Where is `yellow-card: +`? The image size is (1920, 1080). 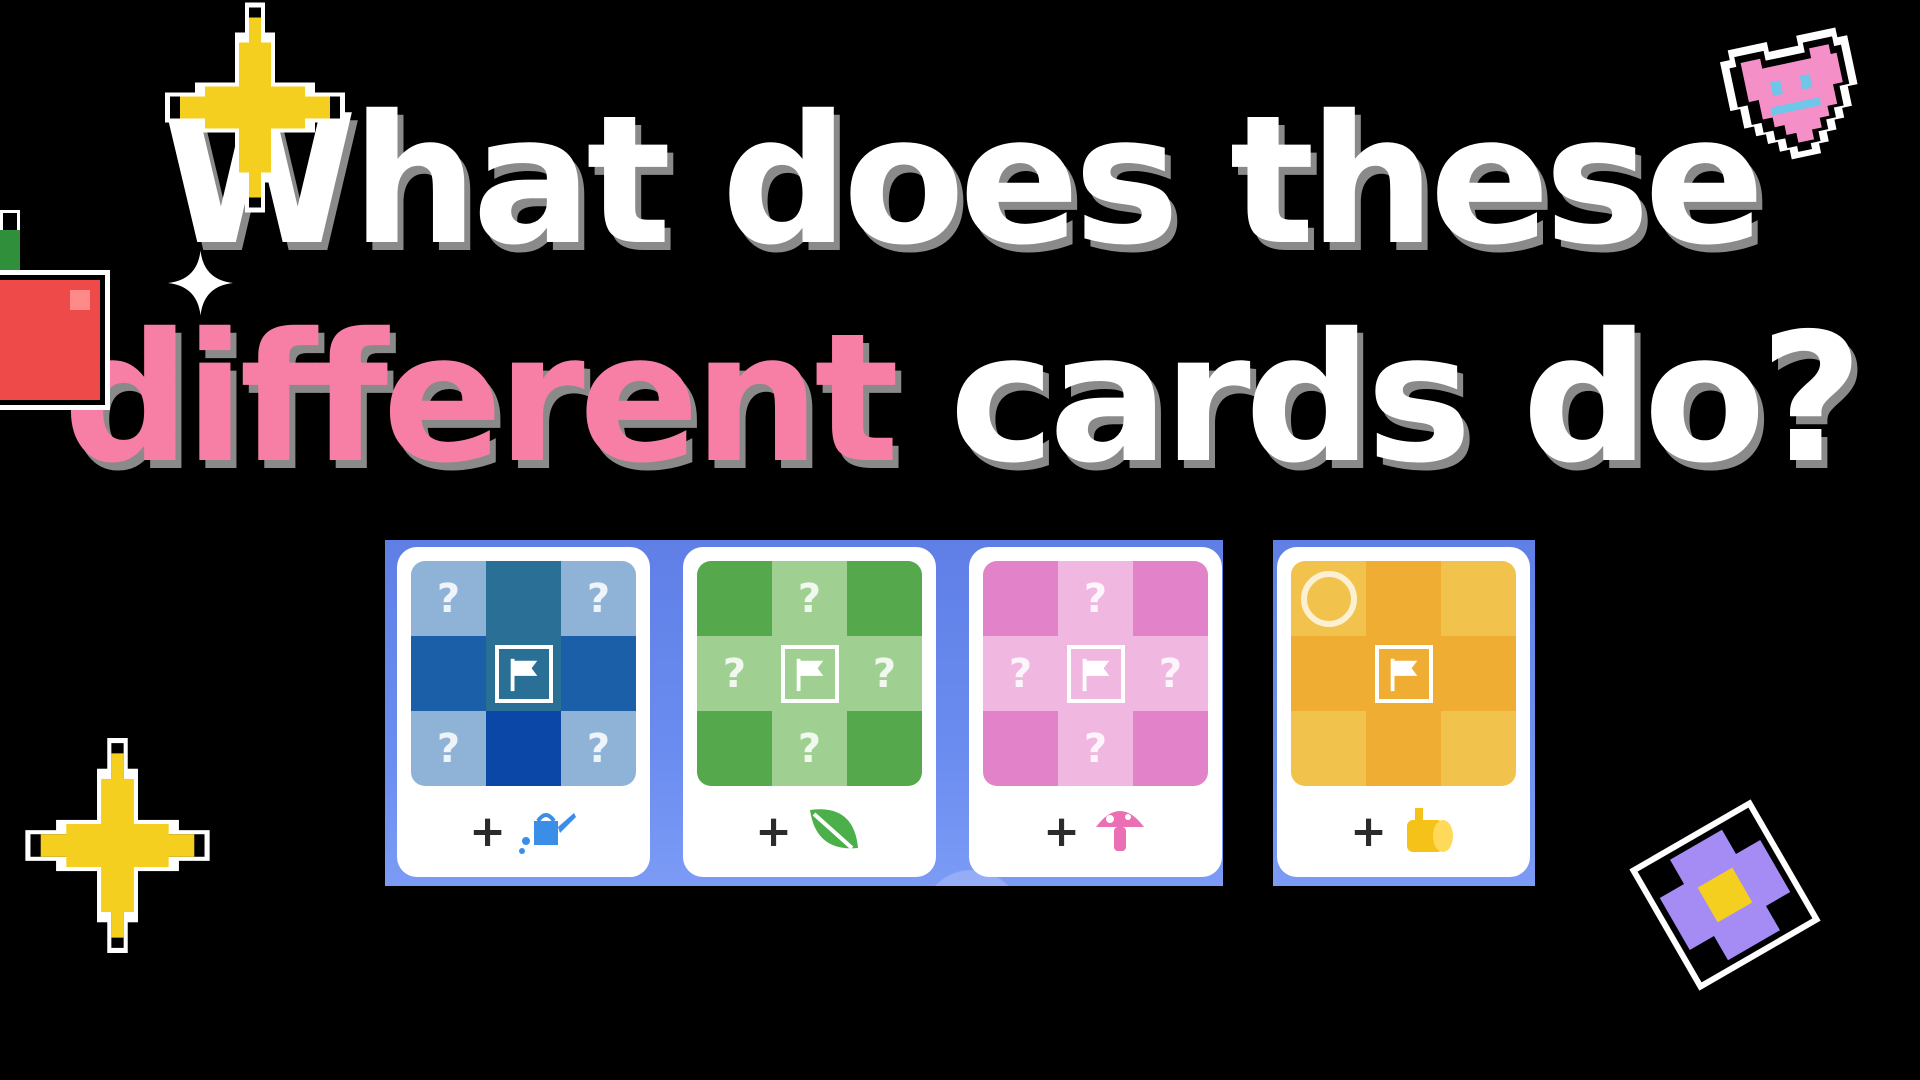
yellow-card: + is located at coordinates (1403, 712).